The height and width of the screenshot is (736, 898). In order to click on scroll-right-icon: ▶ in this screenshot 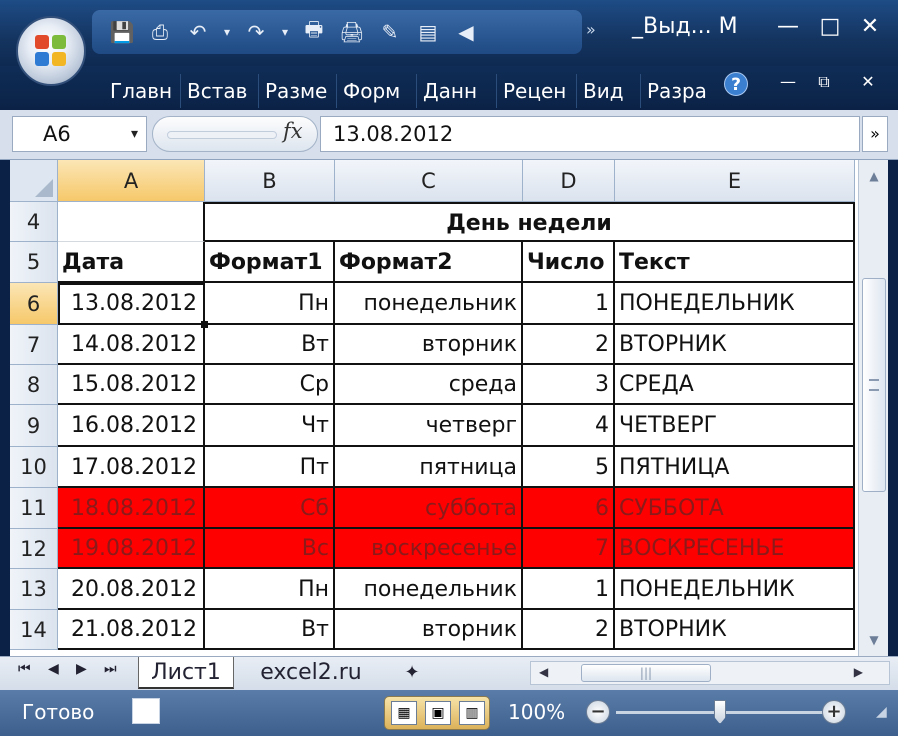, I will do `click(858, 672)`.